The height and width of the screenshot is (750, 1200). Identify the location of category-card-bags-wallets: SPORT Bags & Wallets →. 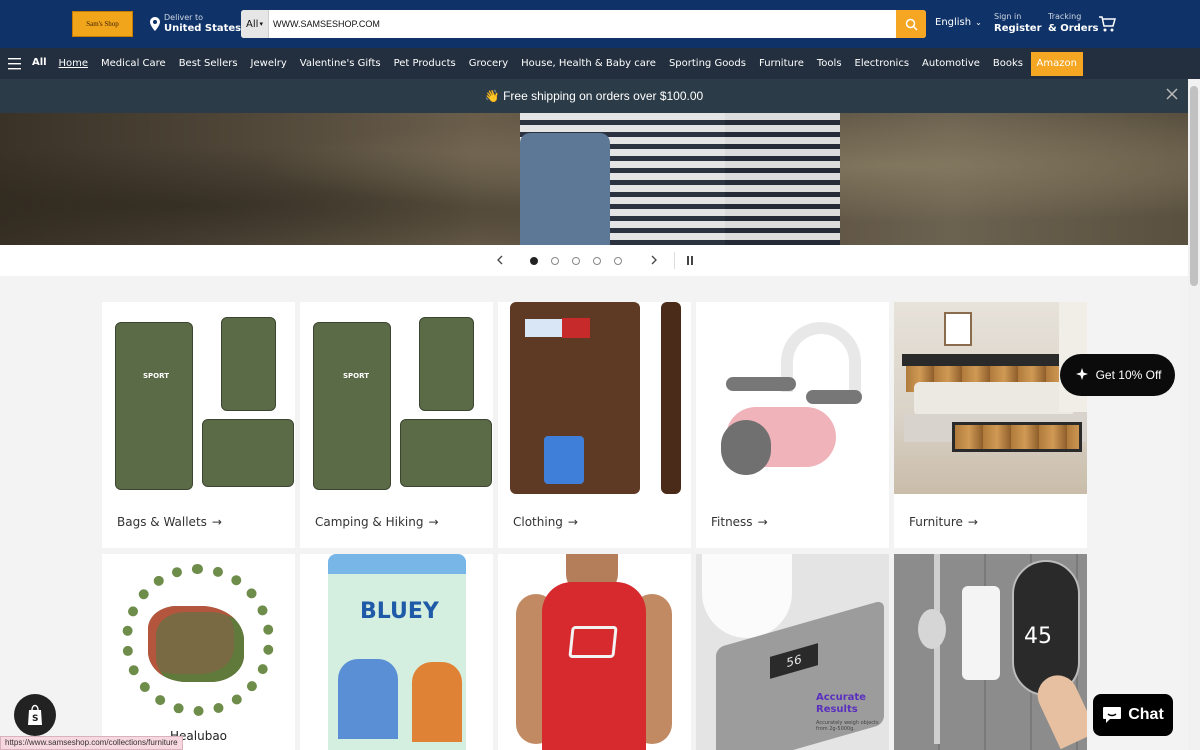
(198, 425).